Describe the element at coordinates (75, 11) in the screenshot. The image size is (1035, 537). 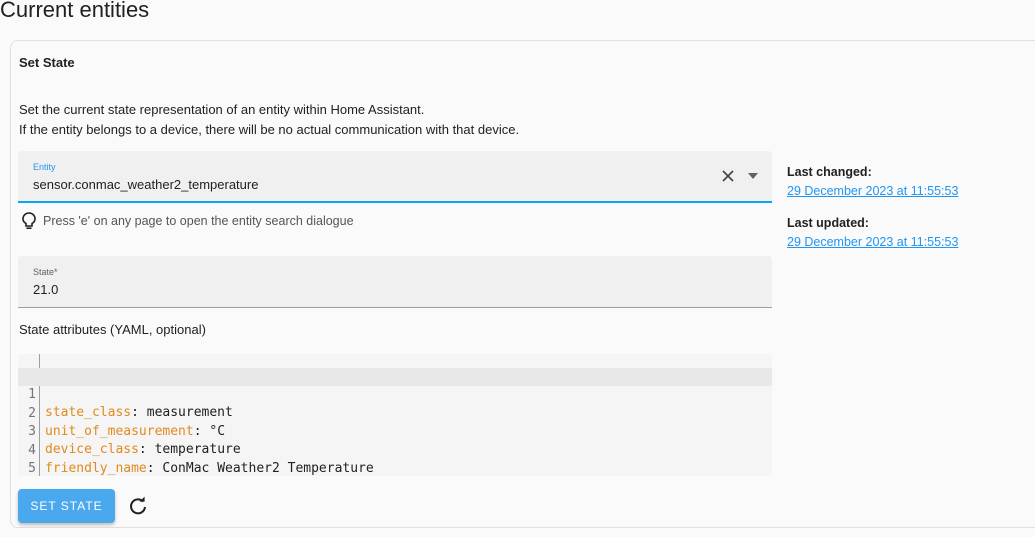
I see `page-title: Current entities` at that location.